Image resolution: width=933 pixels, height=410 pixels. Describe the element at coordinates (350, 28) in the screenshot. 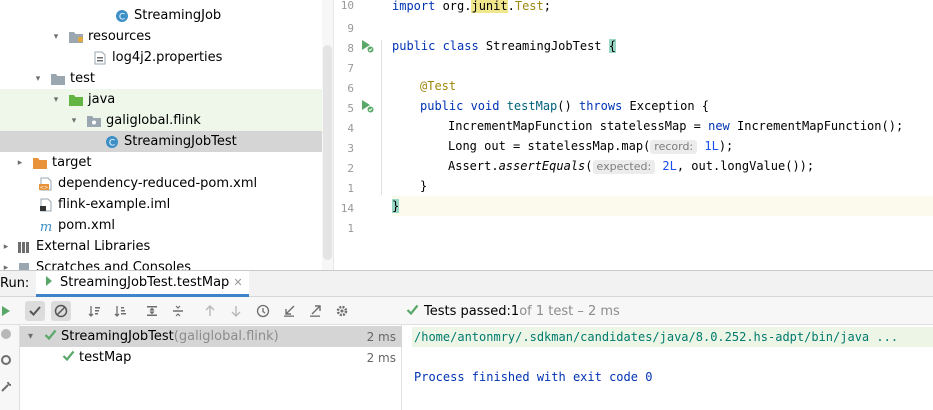

I see `line-number: 9` at that location.